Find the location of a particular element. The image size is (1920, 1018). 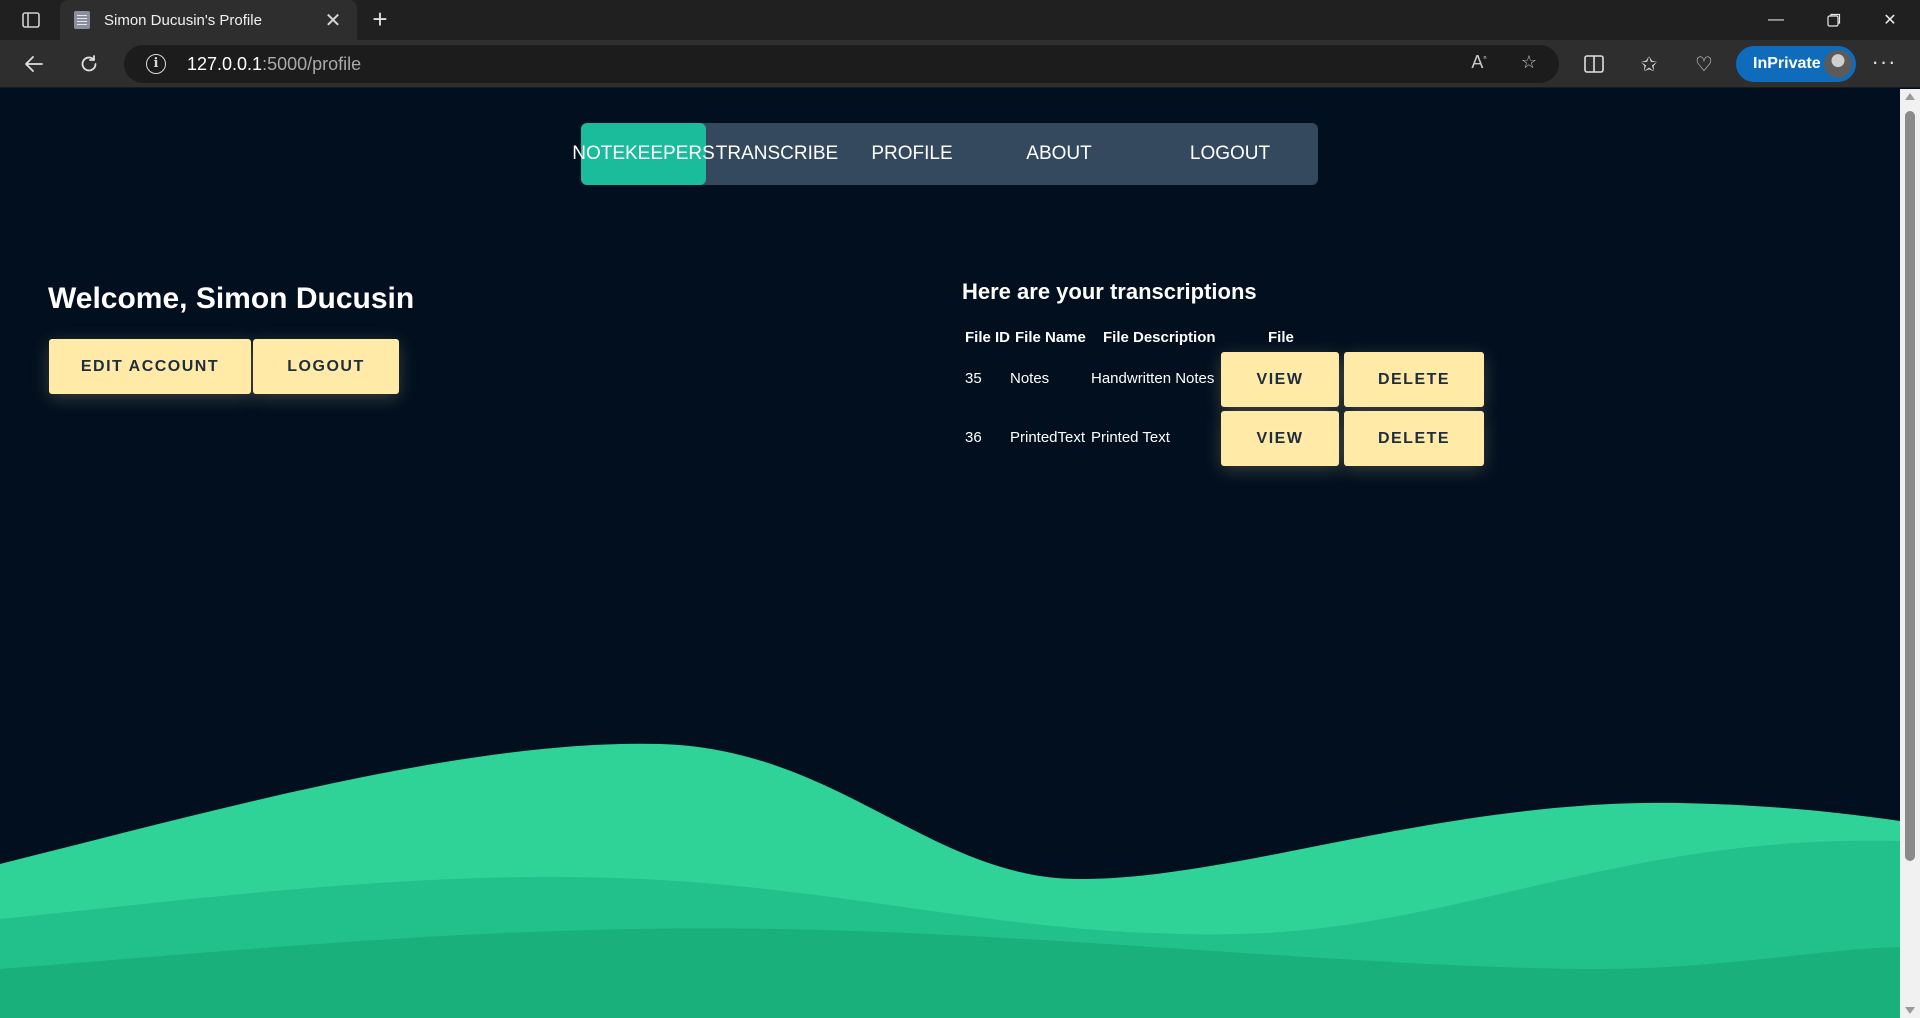

column-header-file-description: File Description is located at coordinates (1159, 337).